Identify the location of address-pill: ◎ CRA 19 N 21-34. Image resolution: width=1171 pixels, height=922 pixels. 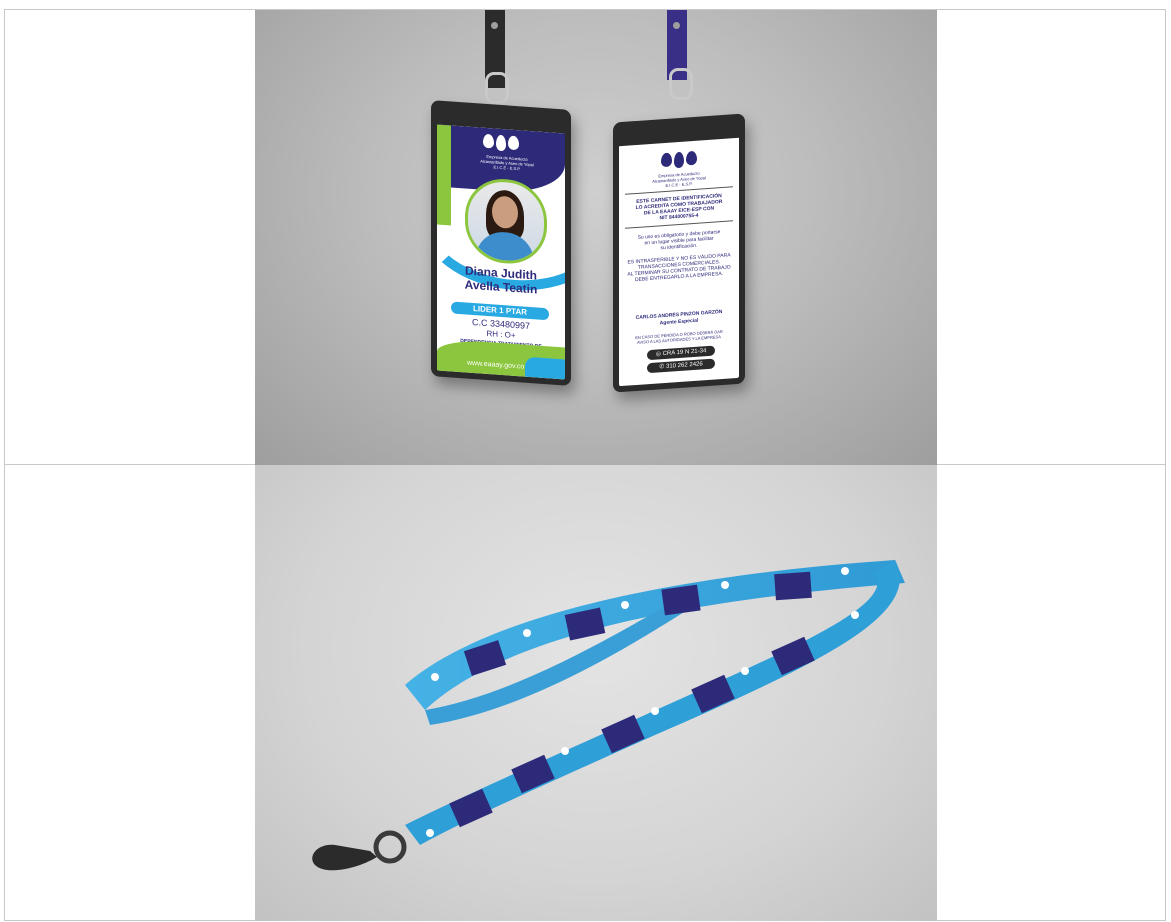
(681, 353).